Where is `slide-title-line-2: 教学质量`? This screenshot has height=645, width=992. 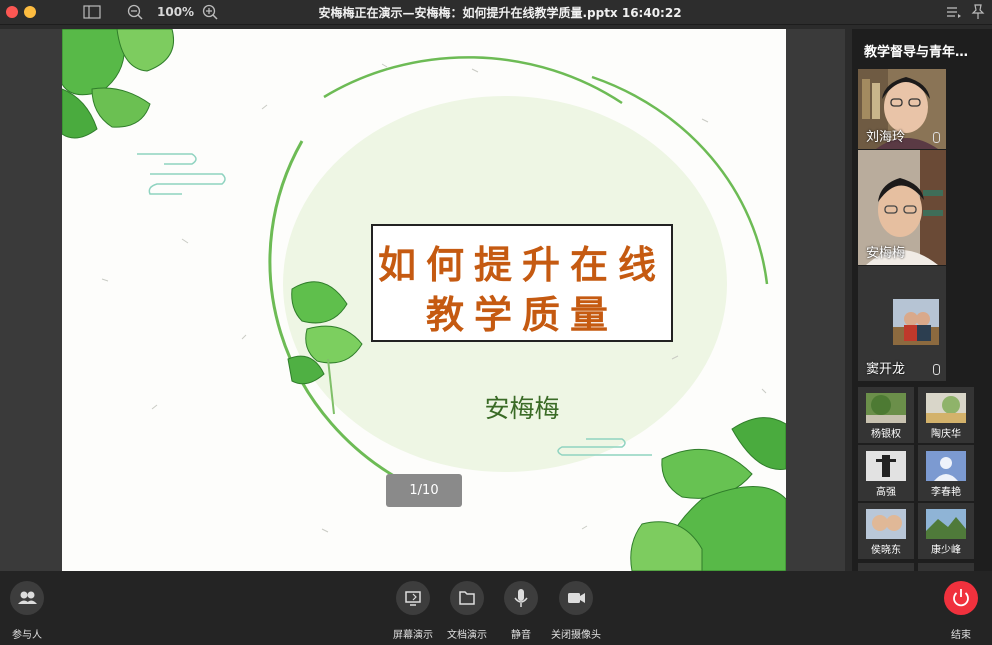
slide-title-line-2: 教学质量 is located at coordinates (521, 314).